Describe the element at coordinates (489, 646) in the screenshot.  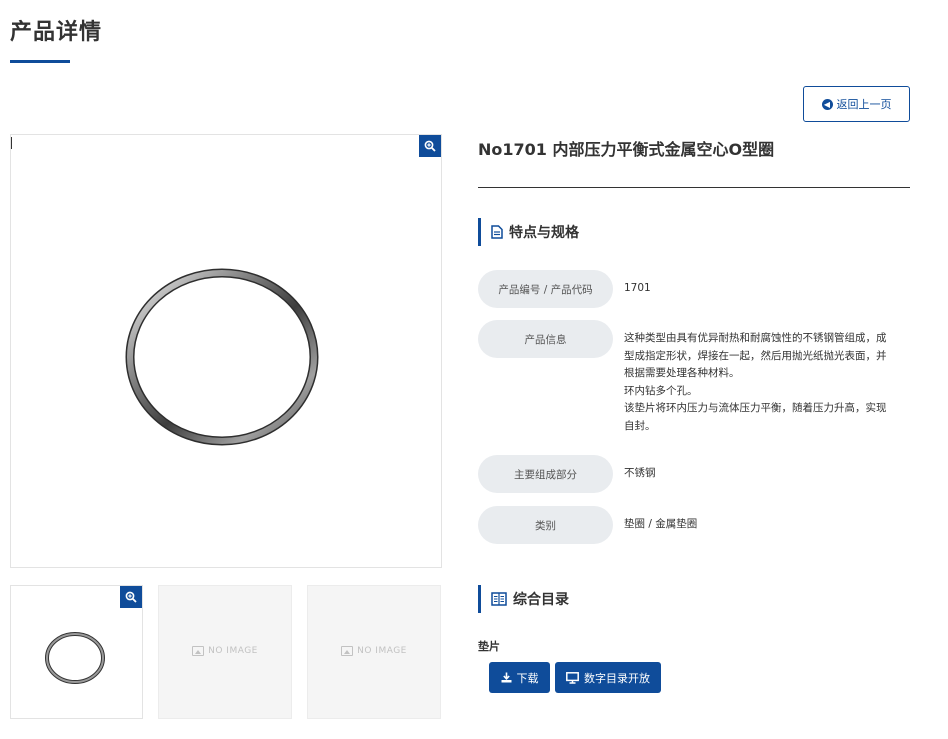
I see `catalog-label: 垫片` at that location.